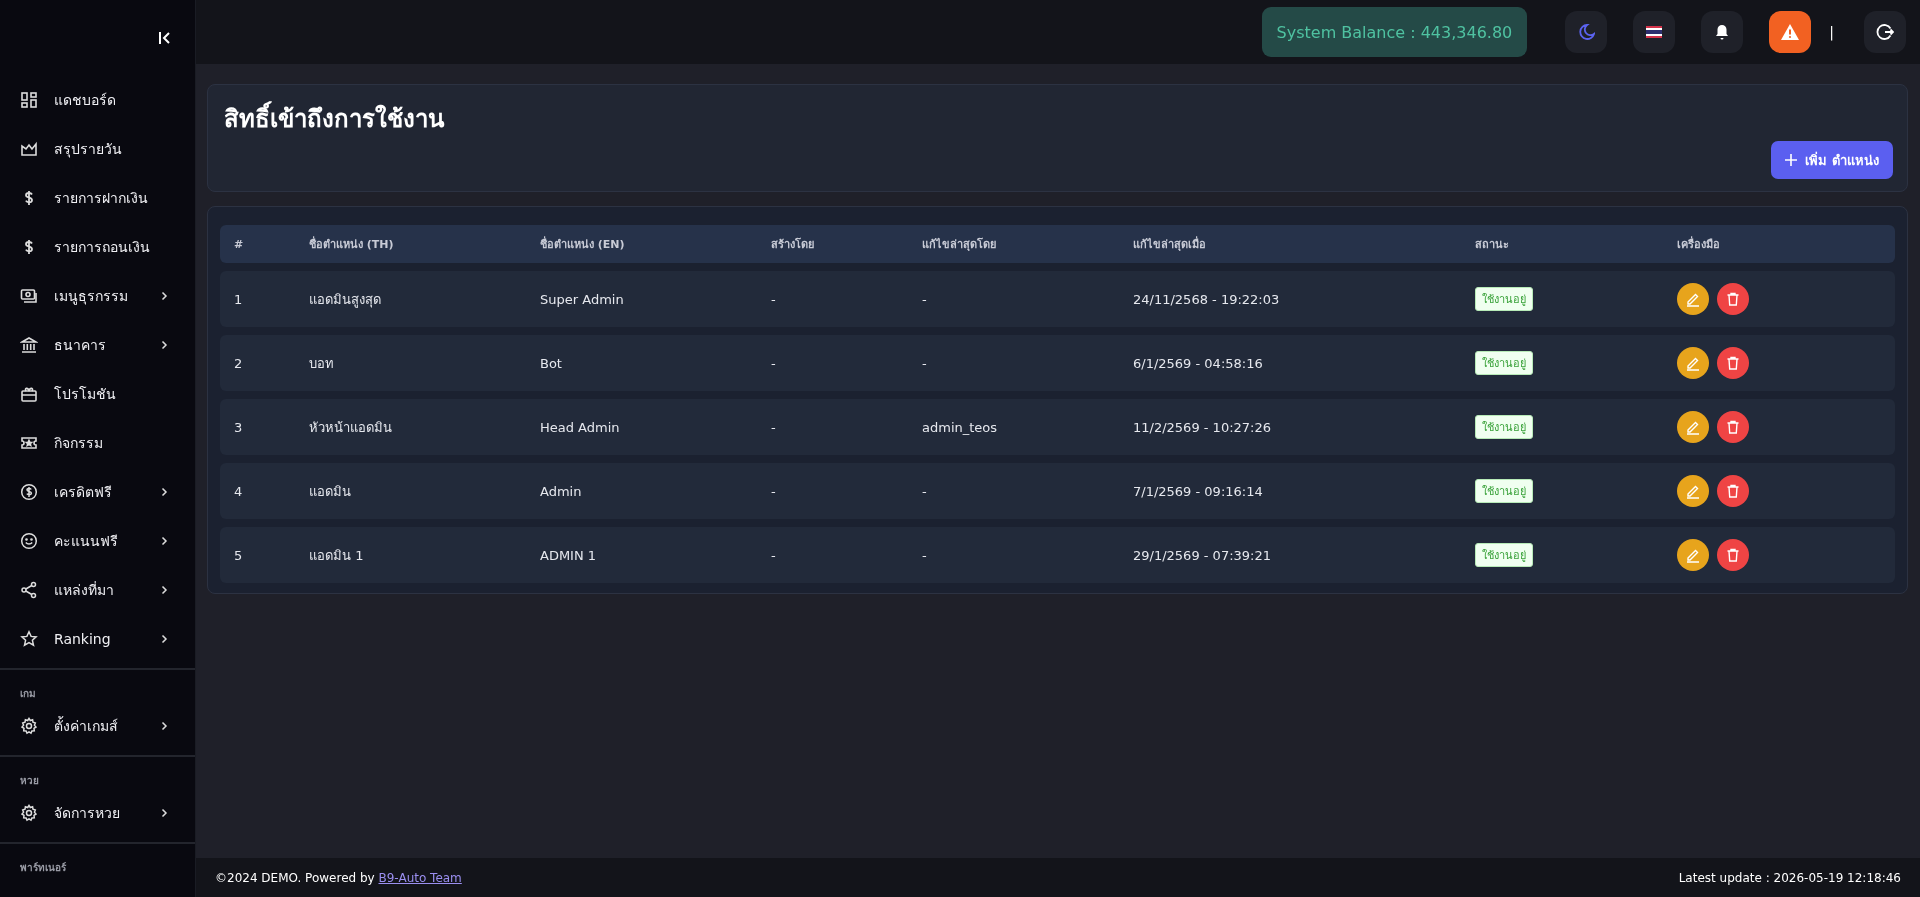 This screenshot has width=1920, height=897. What do you see at coordinates (582, 244) in the screenshot?
I see `column-header: ชื่อตำแหน่ง (EN)` at bounding box center [582, 244].